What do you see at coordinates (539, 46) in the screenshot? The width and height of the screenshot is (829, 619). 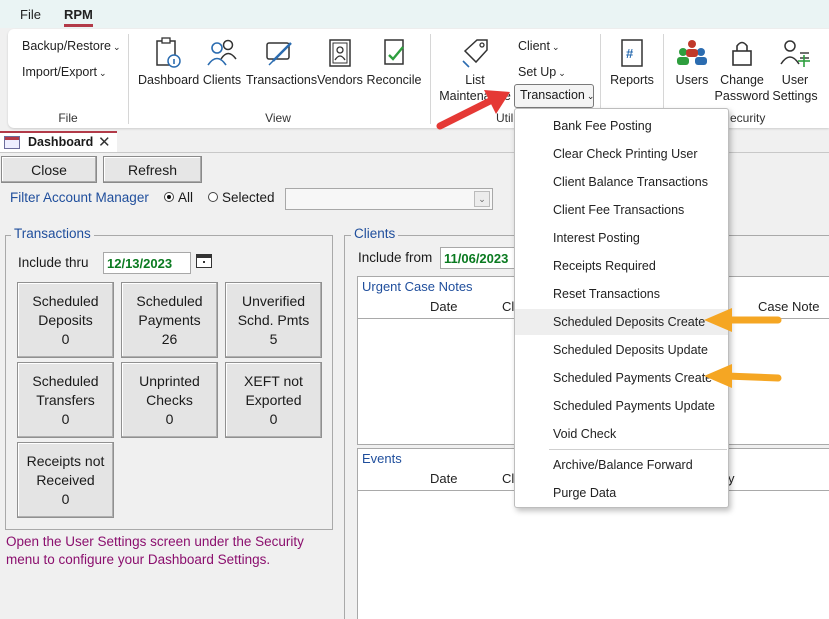 I see `client-menu-button: Client ⌄` at bounding box center [539, 46].